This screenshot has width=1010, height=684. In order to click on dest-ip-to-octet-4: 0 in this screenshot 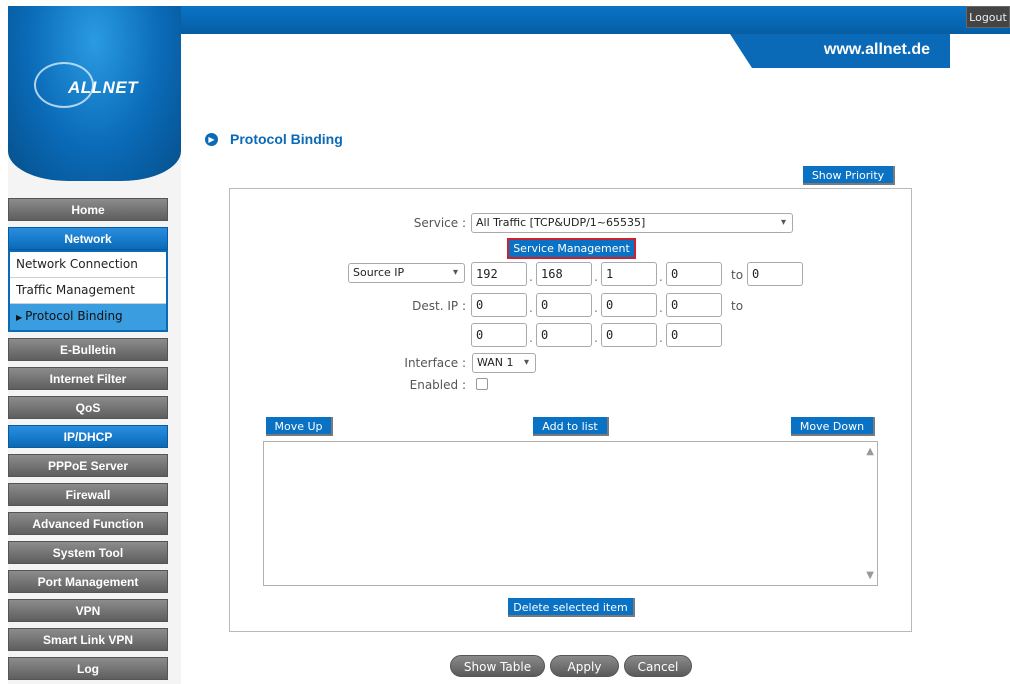, I will do `click(694, 335)`.